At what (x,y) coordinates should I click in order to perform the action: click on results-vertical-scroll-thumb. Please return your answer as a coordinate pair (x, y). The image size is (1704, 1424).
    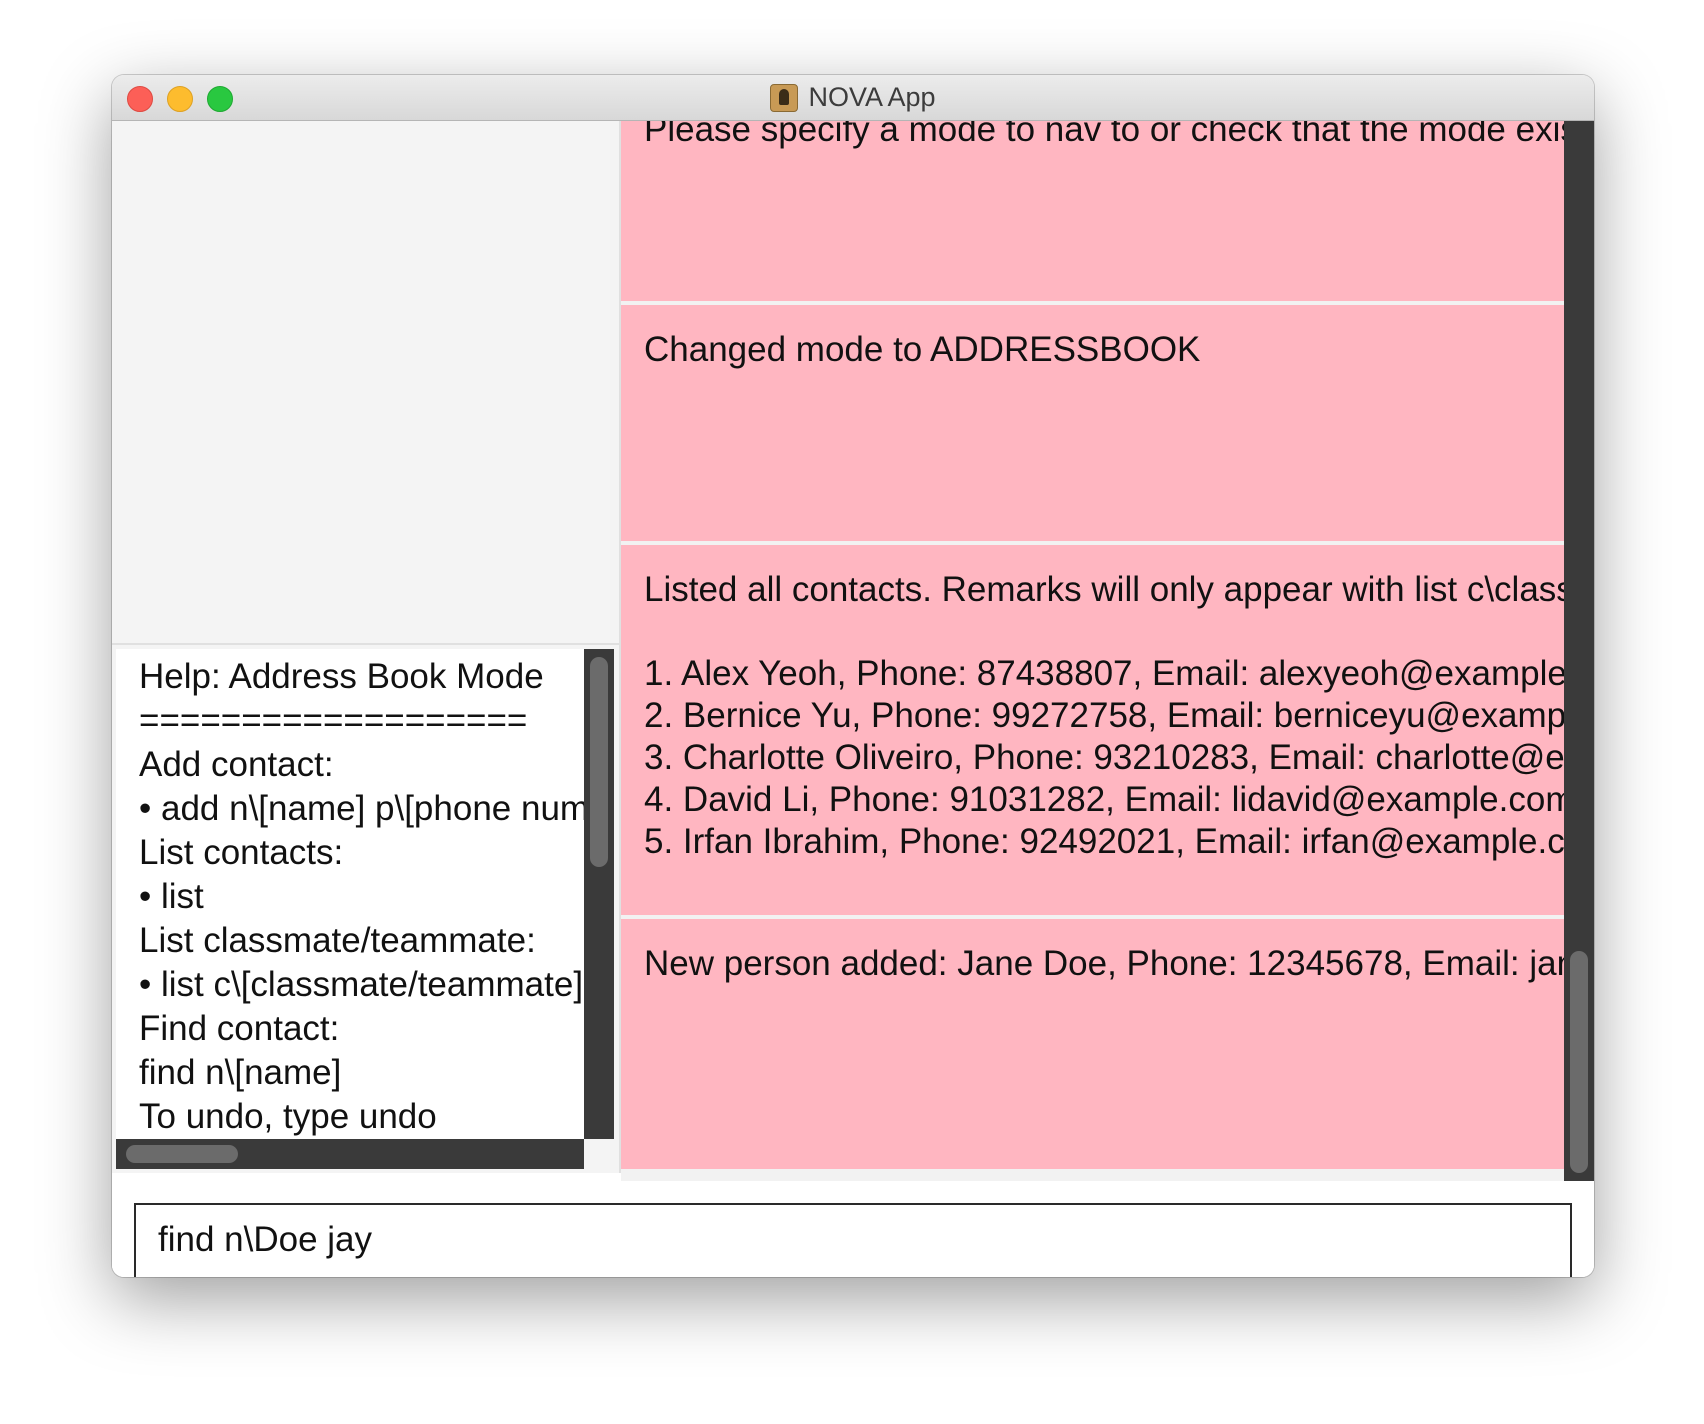
    Looking at the image, I should click on (1579, 1062).